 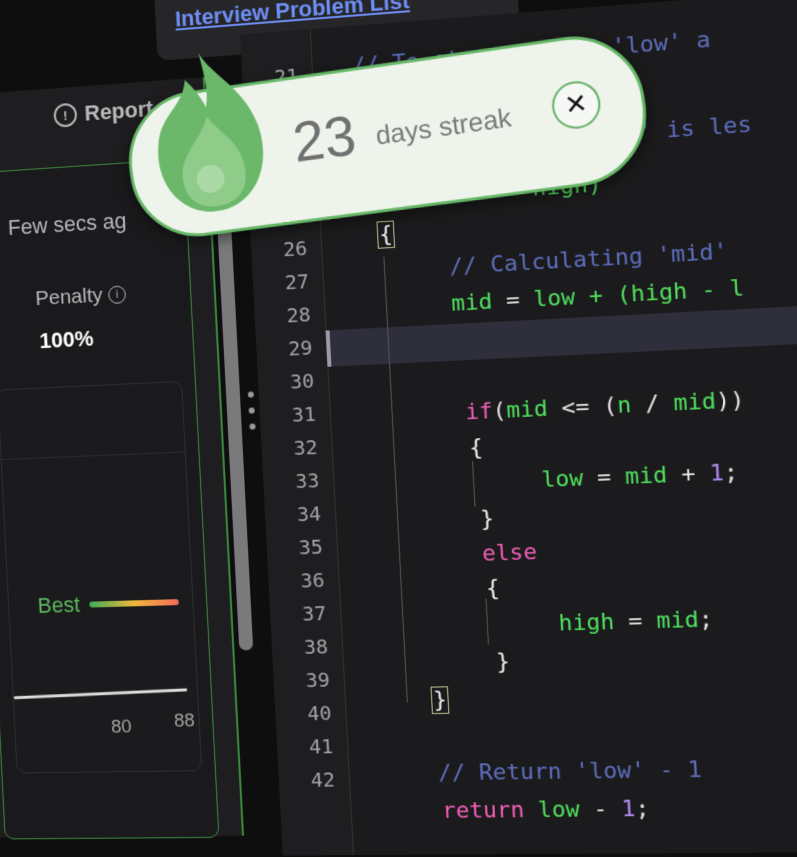 I want to click on code-line: if(mid <= (n / mid)), so click(x=605, y=406).